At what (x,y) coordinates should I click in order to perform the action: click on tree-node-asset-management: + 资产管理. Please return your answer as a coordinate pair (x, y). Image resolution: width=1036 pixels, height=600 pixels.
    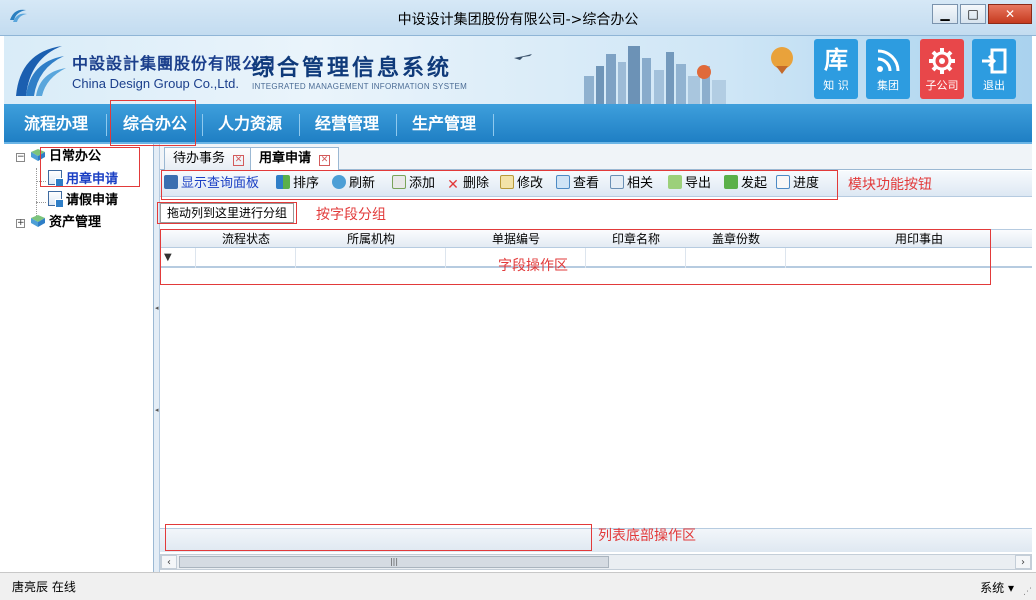
    Looking at the image, I should click on (58, 223).